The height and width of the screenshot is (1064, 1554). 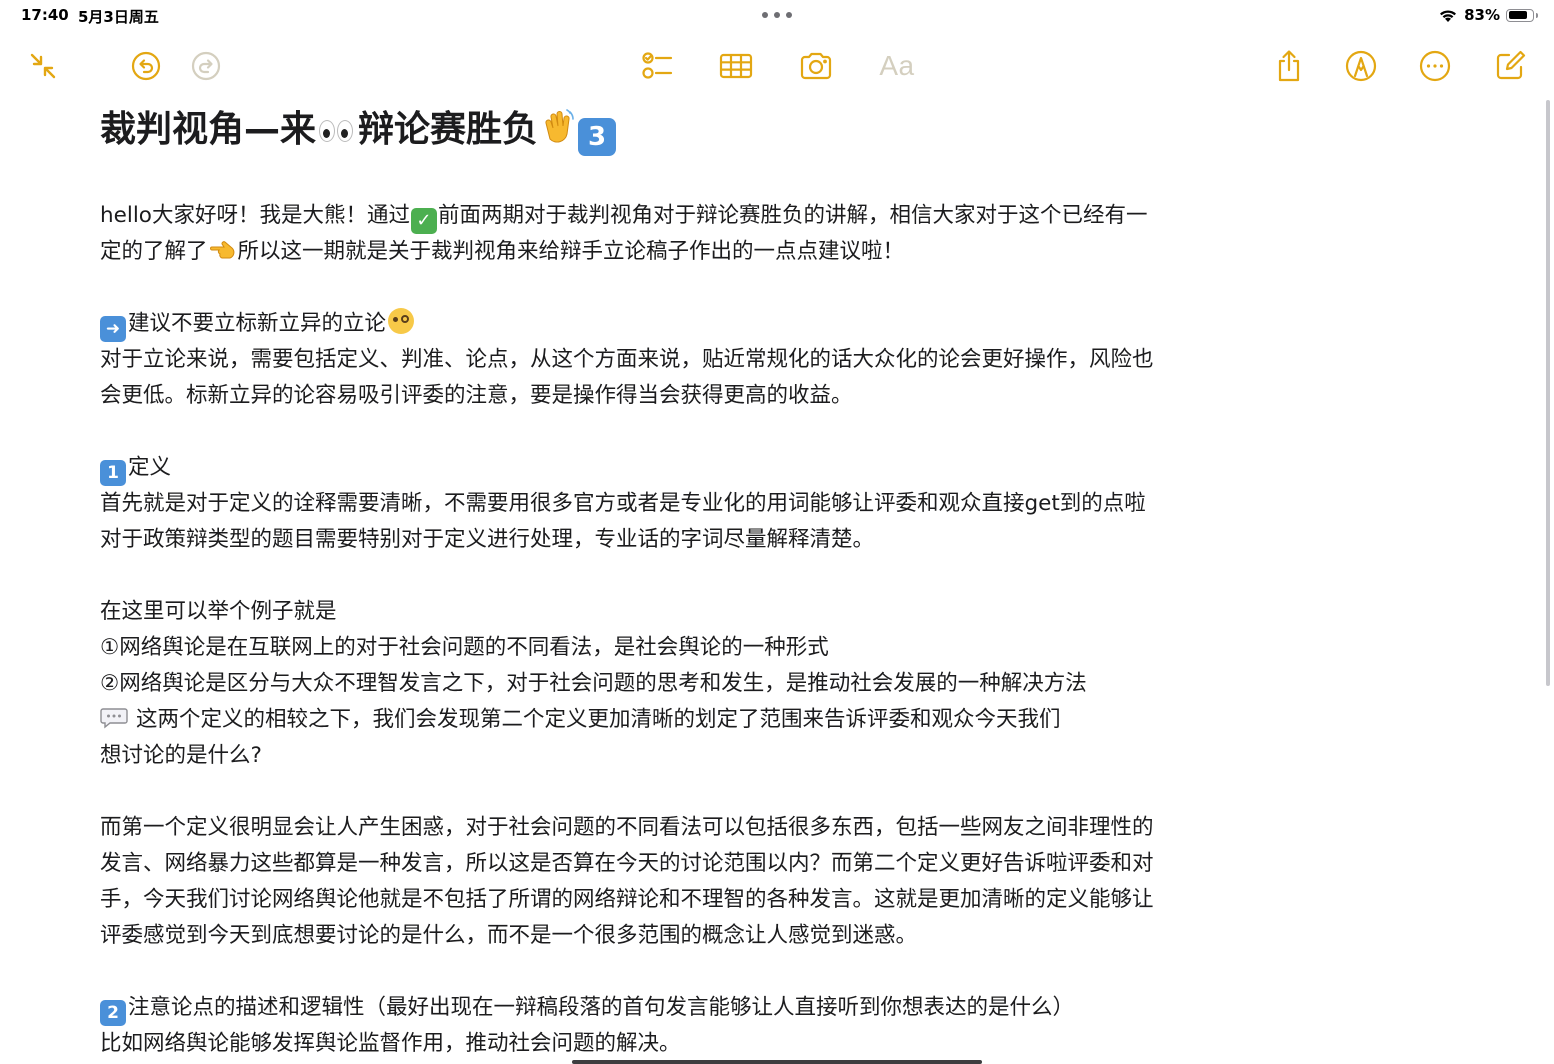 I want to click on intro-text-1b: 前面两期对于裁判视角对于辩论赛胜负的讲解，相信大家对于这个已经有一, so click(x=792, y=215).